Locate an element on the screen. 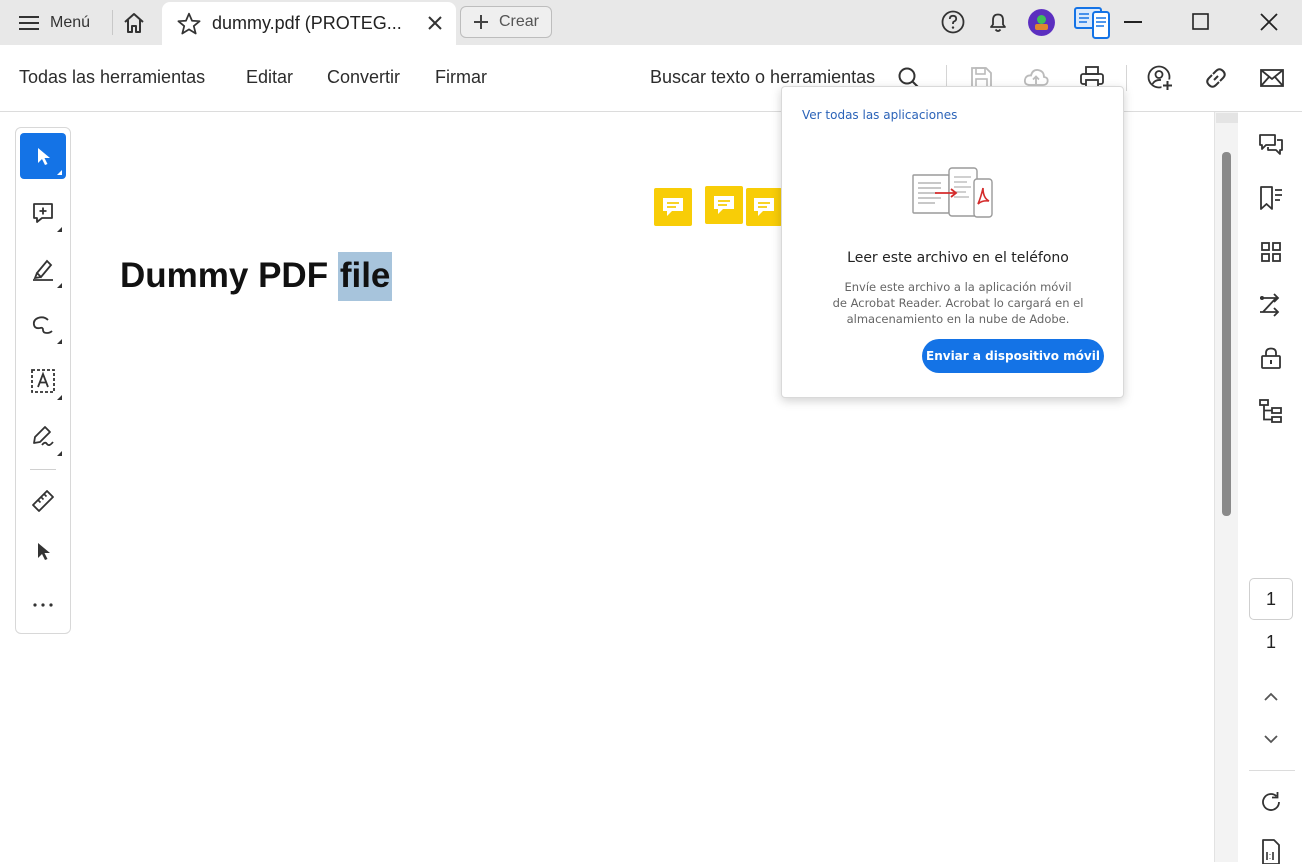 The width and height of the screenshot is (1302, 866). bookmarks-icon is located at coordinates (1271, 198).